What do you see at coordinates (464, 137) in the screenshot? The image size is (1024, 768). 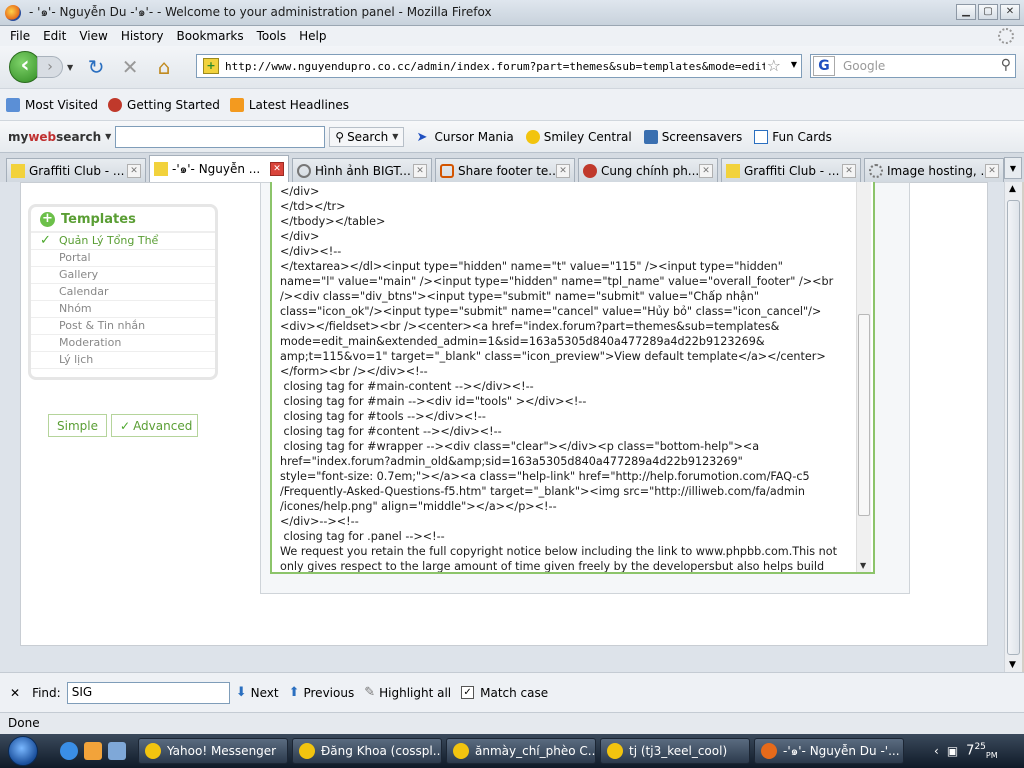 I see `cursor-mania-link: ➤ Cursor Mania` at bounding box center [464, 137].